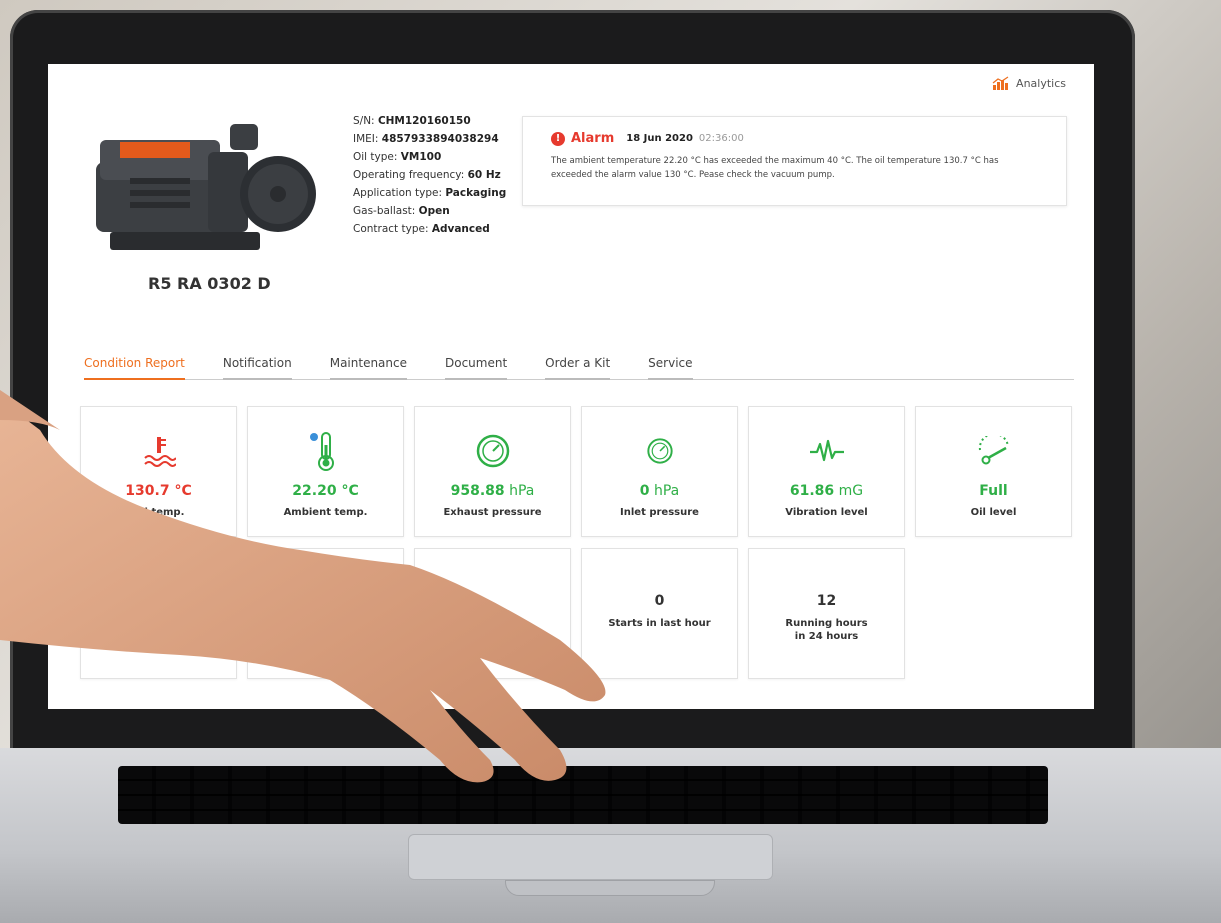  I want to click on alarm-date: 18 Jun 2020, so click(659, 138).